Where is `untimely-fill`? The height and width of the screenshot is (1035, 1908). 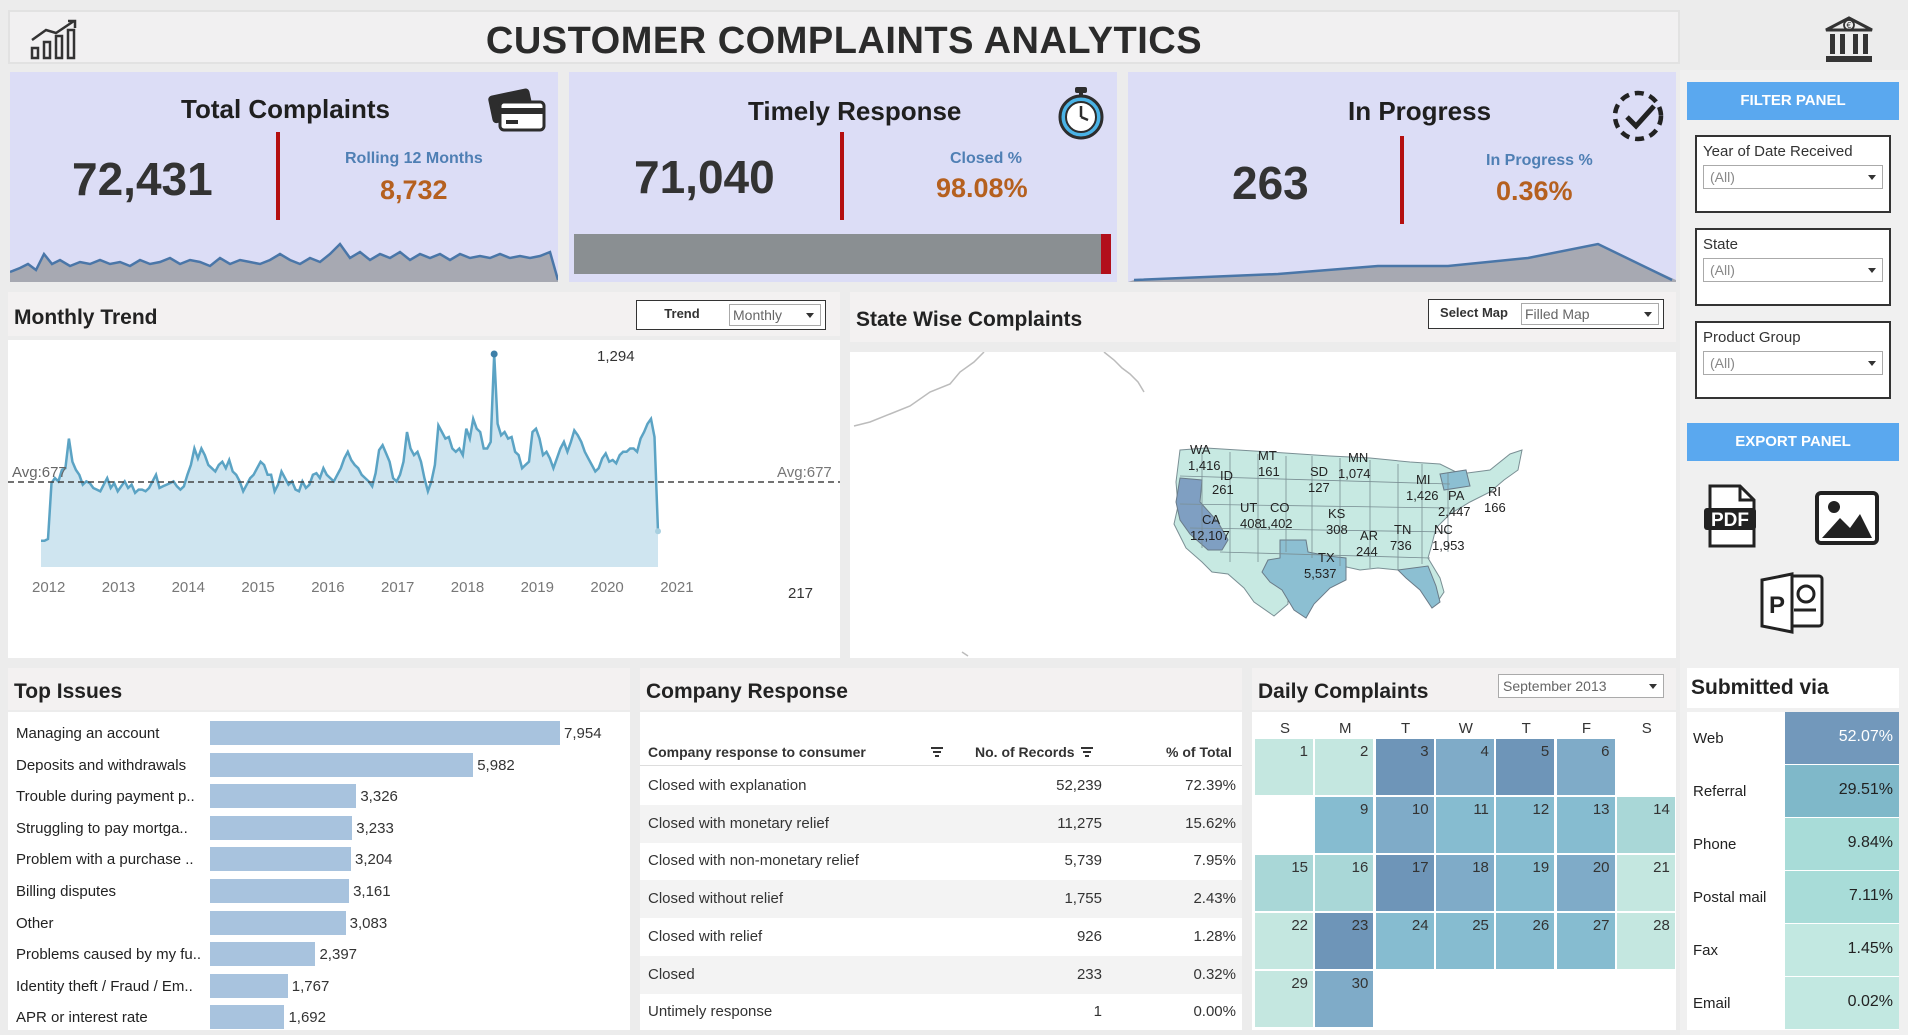 untimely-fill is located at coordinates (1105, 254).